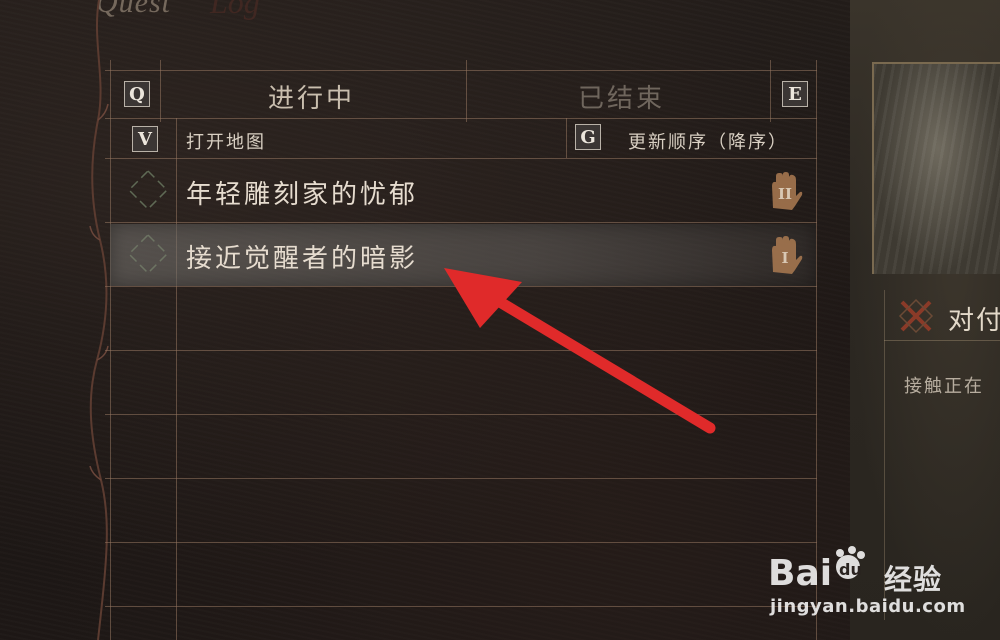  Describe the element at coordinates (936, 168) in the screenshot. I see `quest-illustration` at that location.